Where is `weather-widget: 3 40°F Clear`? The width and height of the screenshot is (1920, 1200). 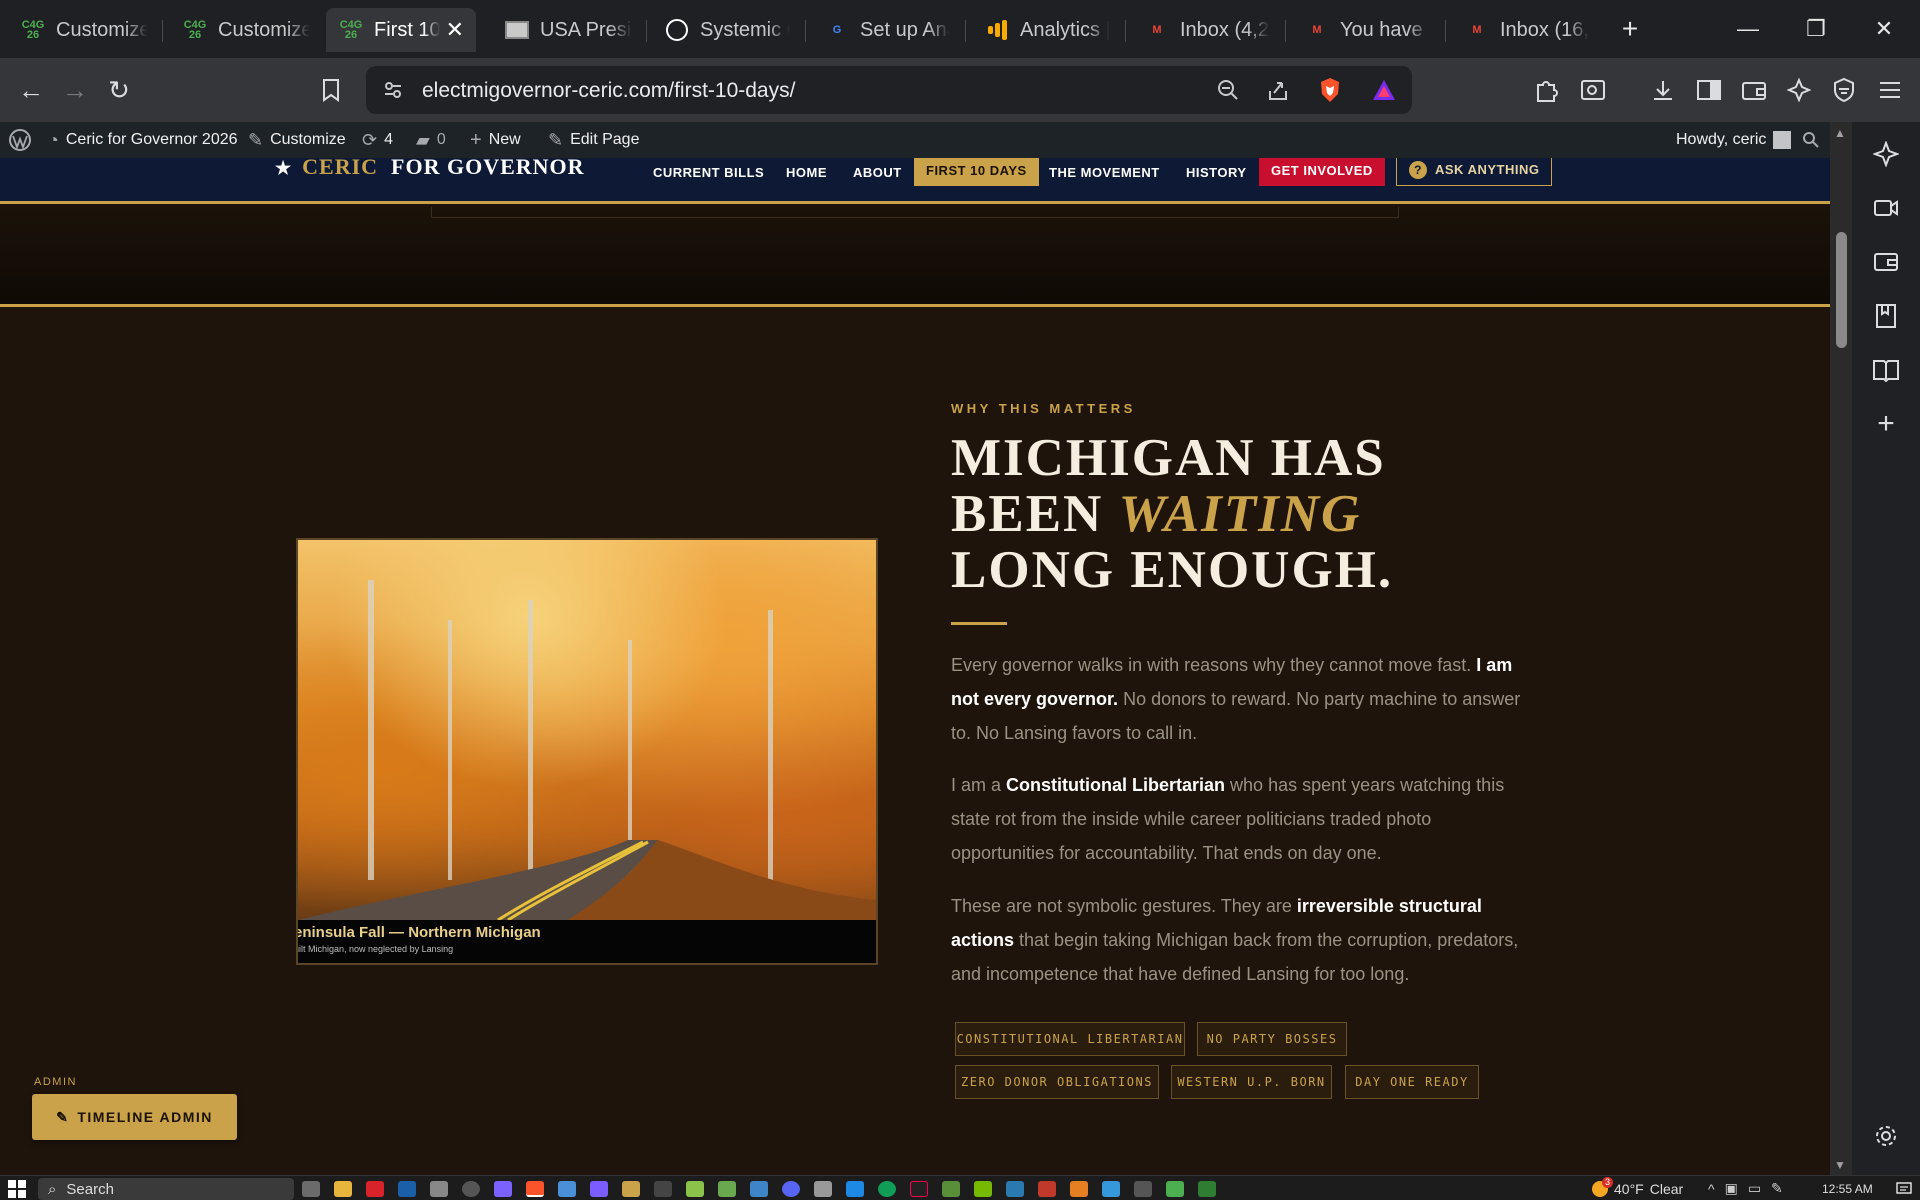 weather-widget: 3 40°F Clear is located at coordinates (1637, 1187).